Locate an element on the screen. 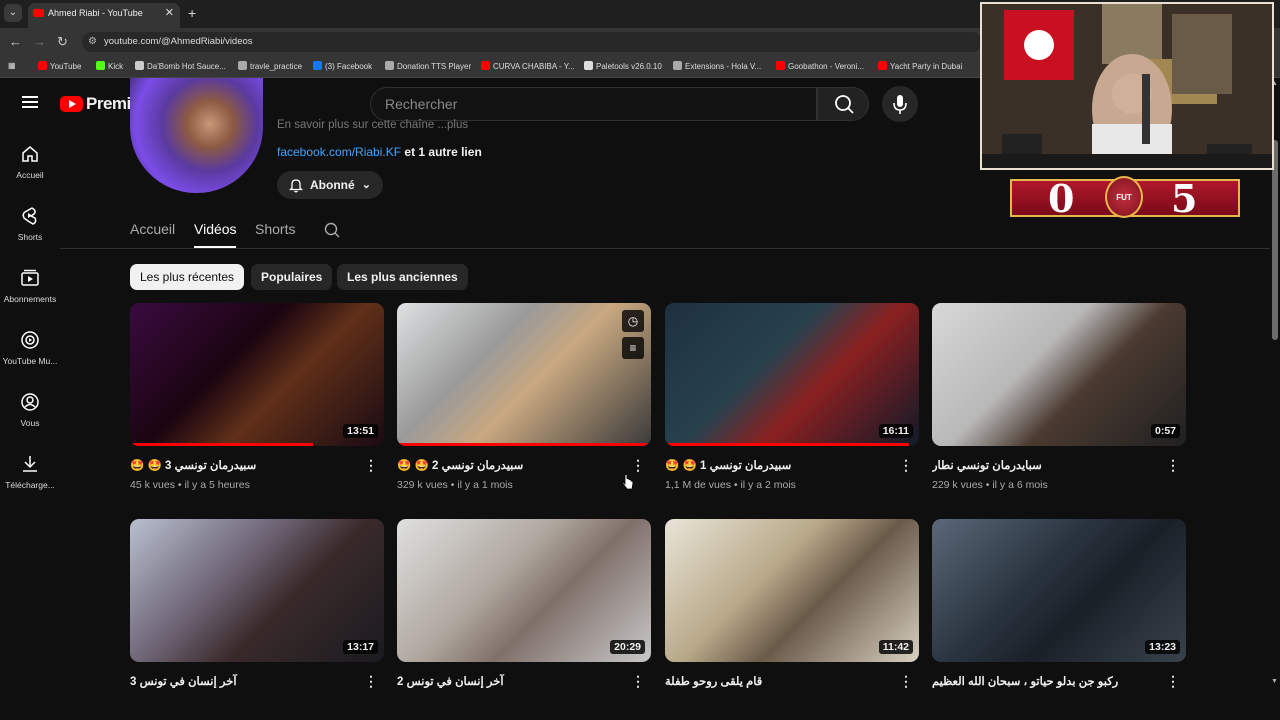  youtube-favicon-icon is located at coordinates (38, 13).